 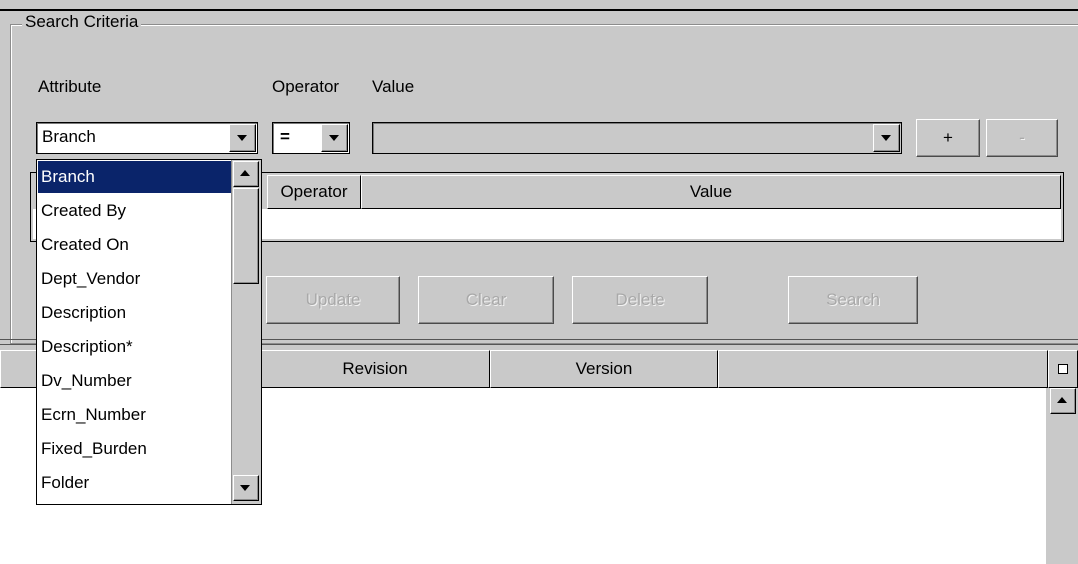 What do you see at coordinates (69, 136) in the screenshot?
I see `attribute-select-value: Branch` at bounding box center [69, 136].